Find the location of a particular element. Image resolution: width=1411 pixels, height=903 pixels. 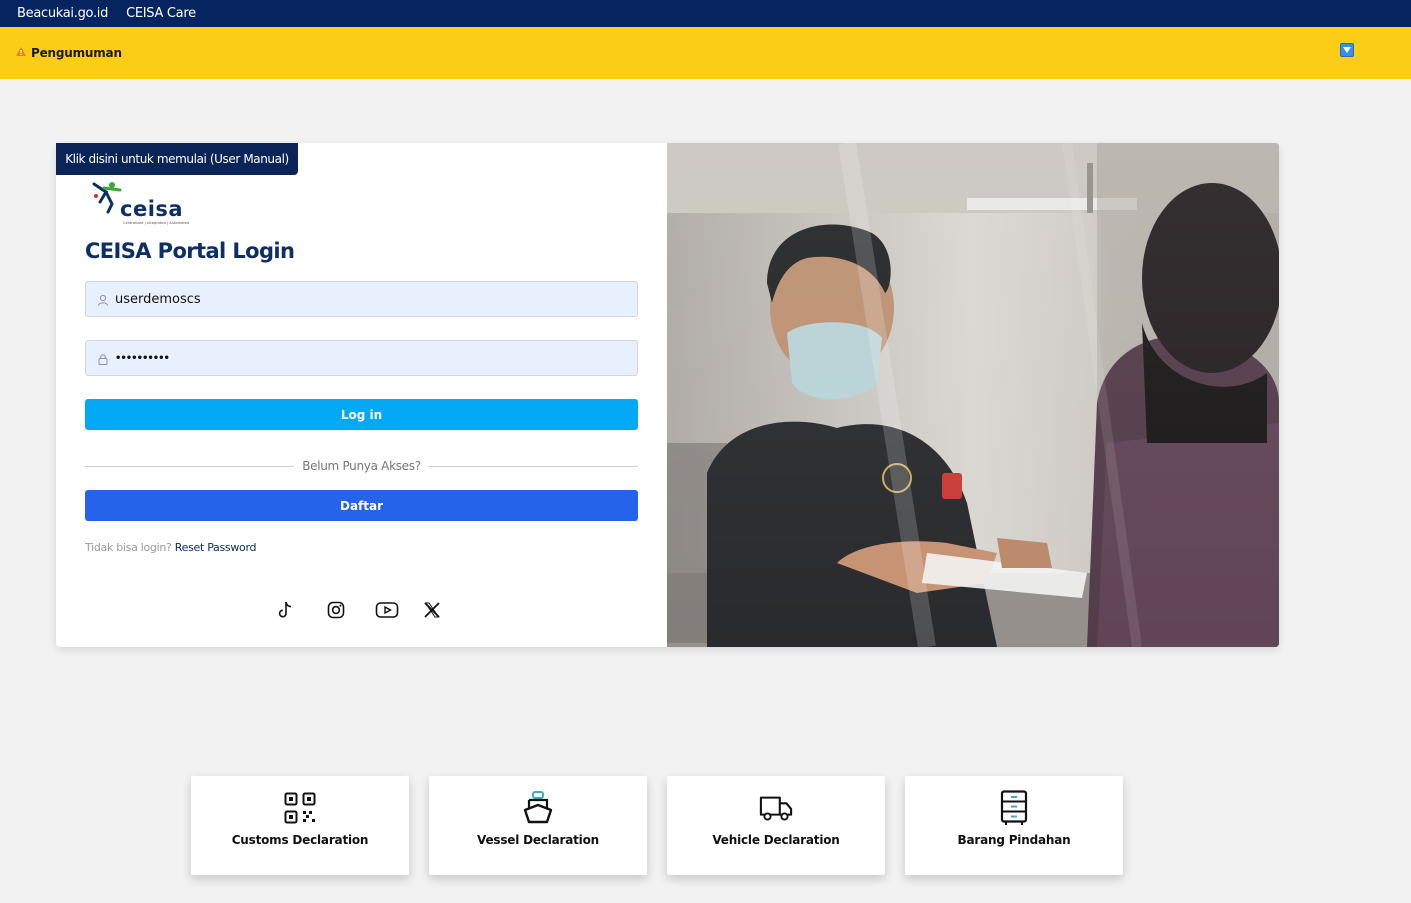

divider-line-right is located at coordinates (533, 466).